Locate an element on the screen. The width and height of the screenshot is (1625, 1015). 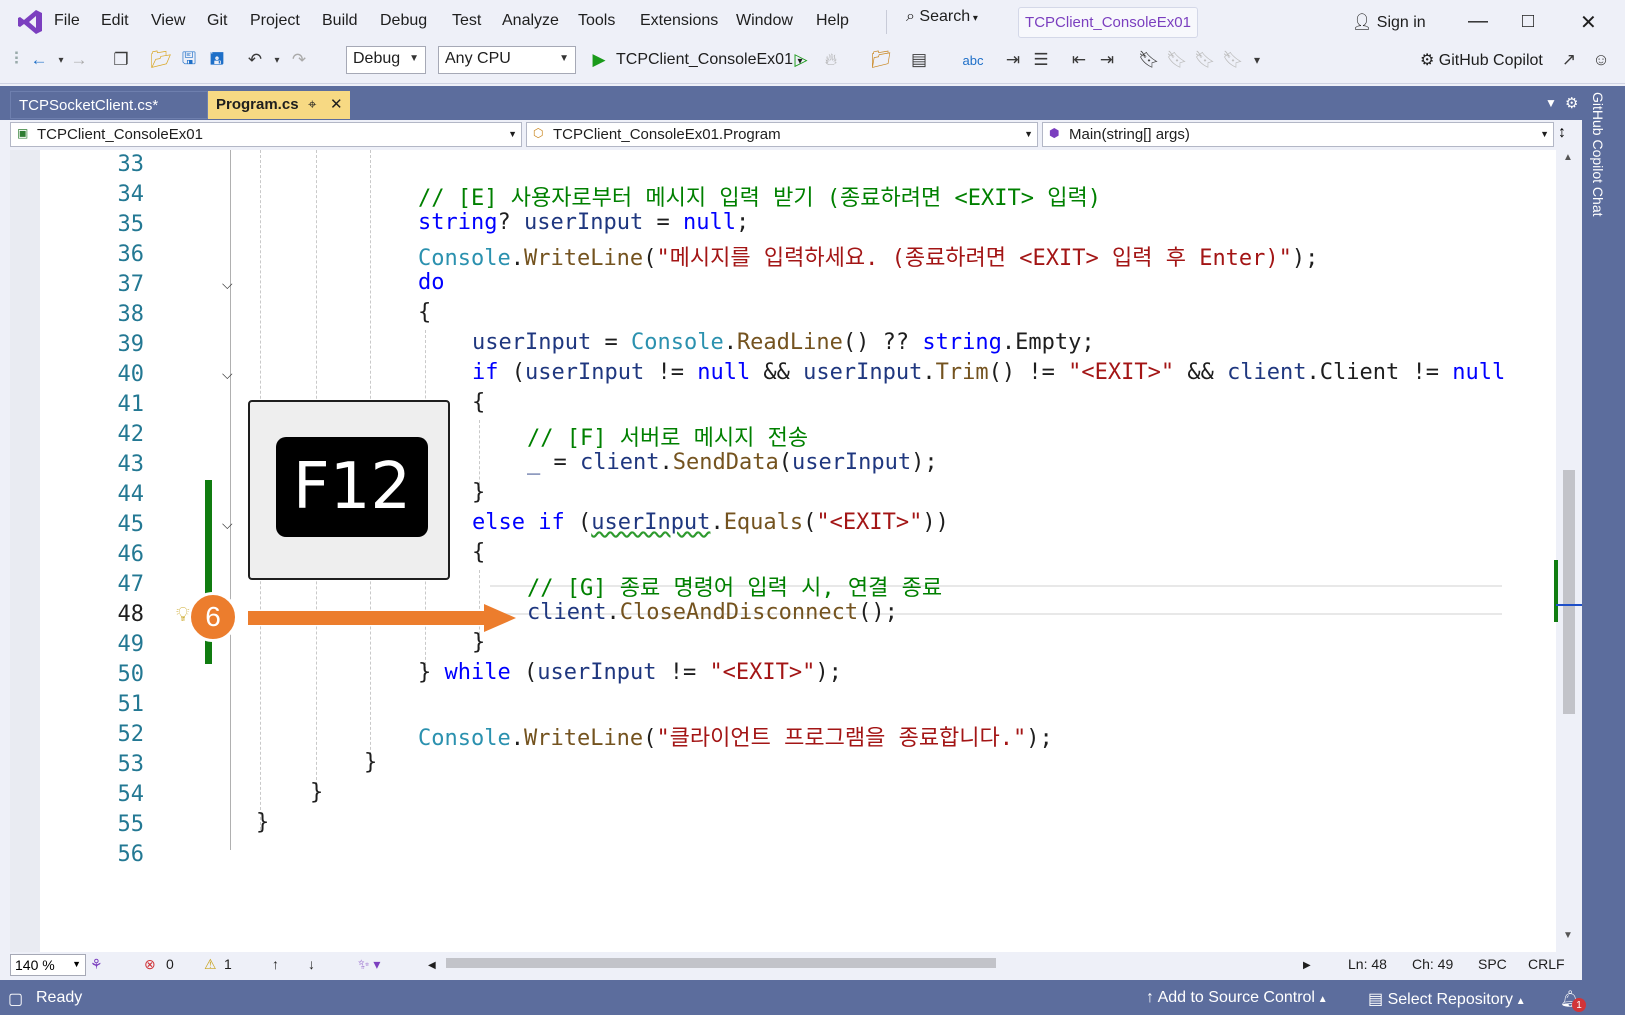
platform-select: Any CPU ▼ is located at coordinates (507, 60).